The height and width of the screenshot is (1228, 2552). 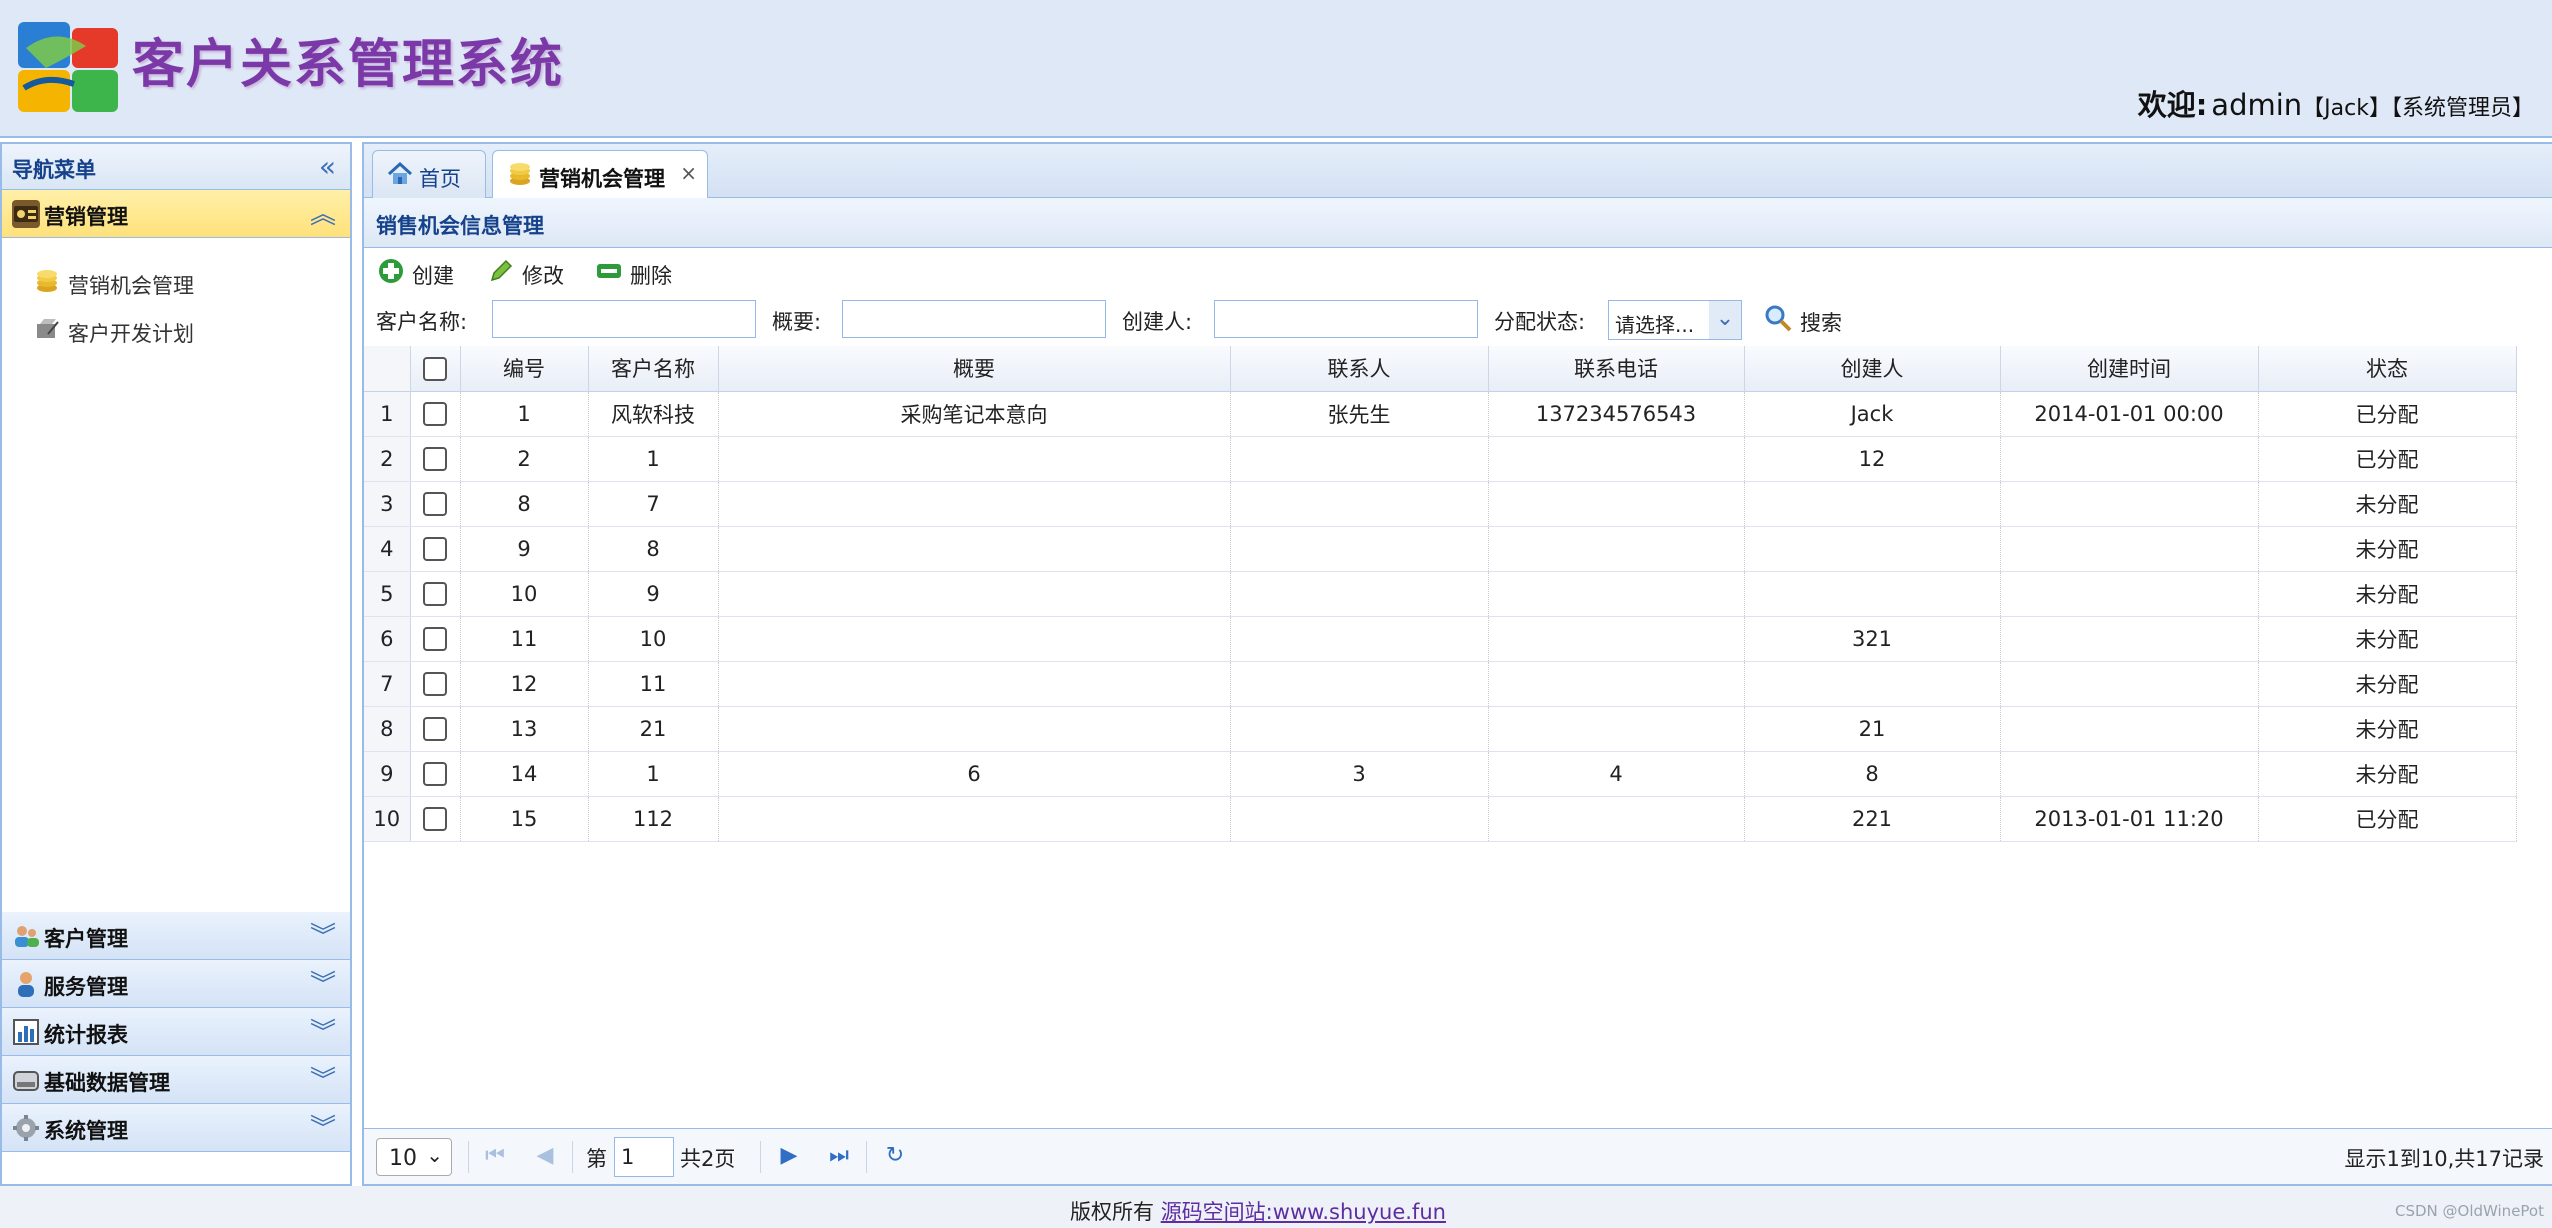 What do you see at coordinates (1359, 369) in the screenshot?
I see `column-header: 联系人` at bounding box center [1359, 369].